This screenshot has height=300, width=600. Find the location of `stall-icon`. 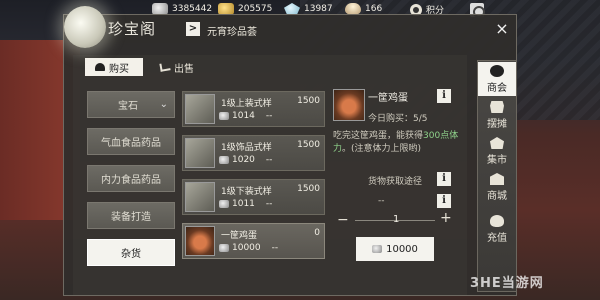

stall-icon is located at coordinates (497, 107).